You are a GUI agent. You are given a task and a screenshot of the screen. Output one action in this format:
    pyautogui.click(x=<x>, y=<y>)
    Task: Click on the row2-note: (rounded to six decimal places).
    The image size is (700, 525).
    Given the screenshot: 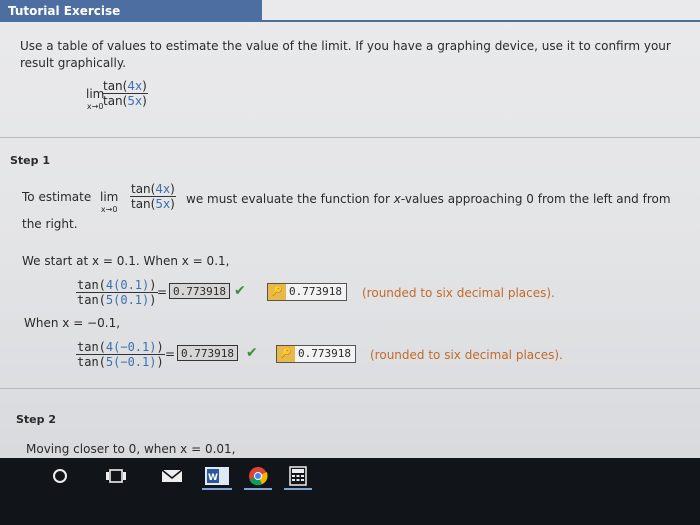 What is the action you would take?
    pyautogui.click(x=466, y=355)
    